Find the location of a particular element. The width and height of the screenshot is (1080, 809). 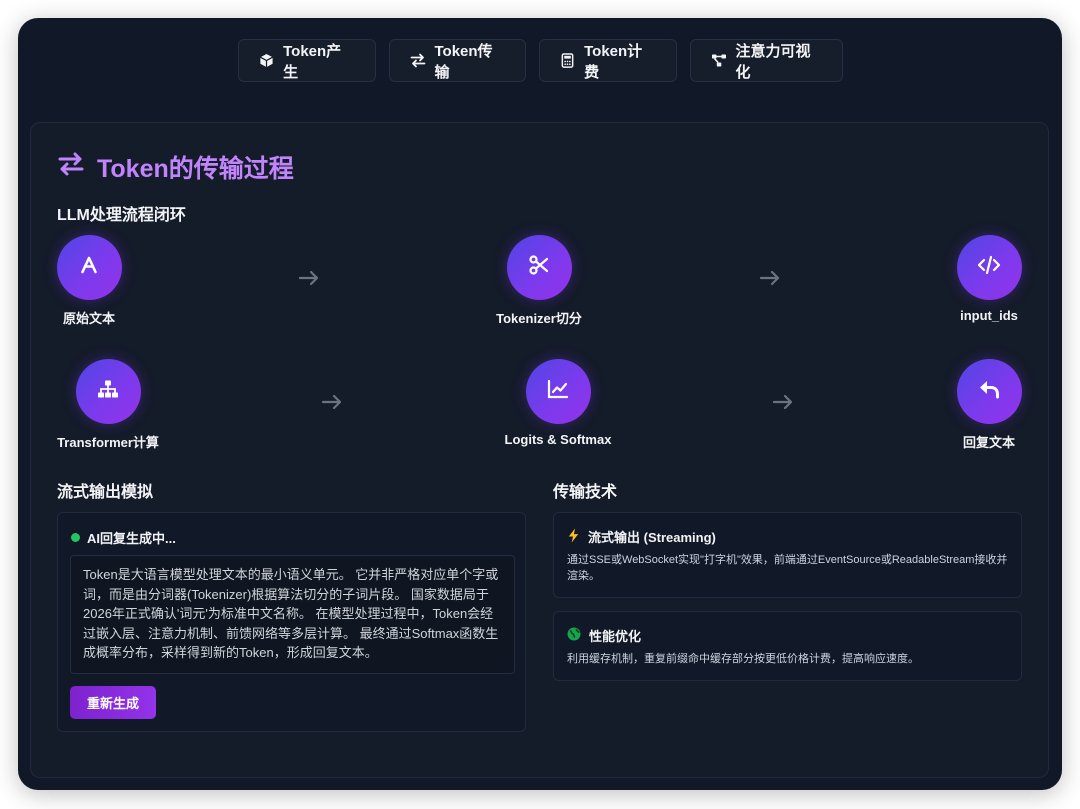

scissors-icon is located at coordinates (539, 267).